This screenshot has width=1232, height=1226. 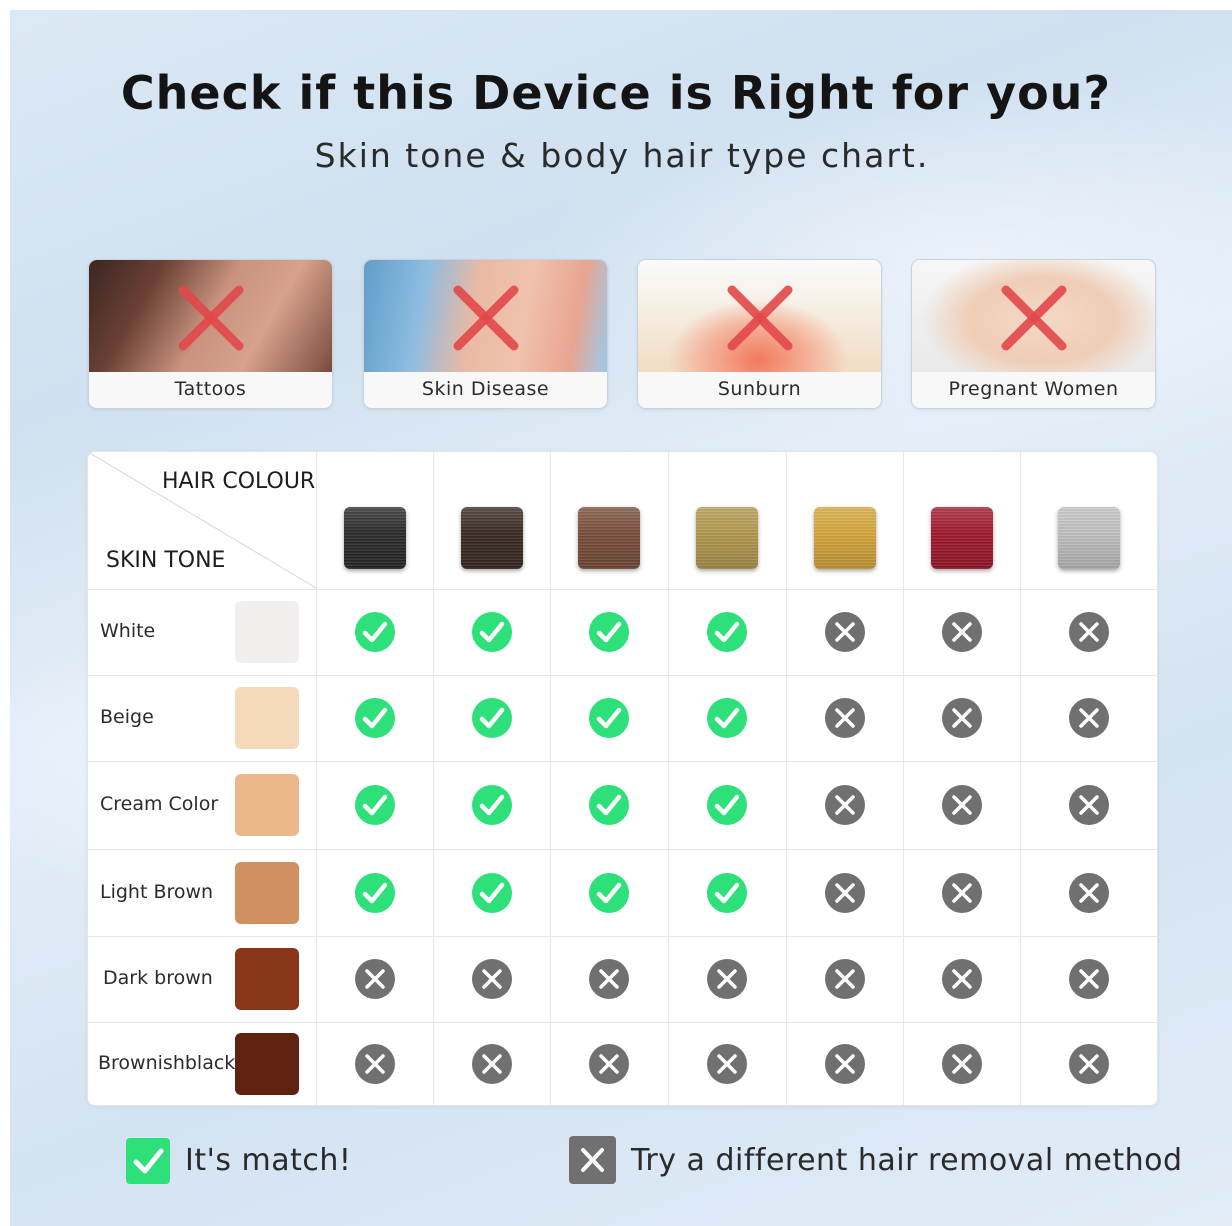 What do you see at coordinates (166, 560) in the screenshot?
I see `skin-tone-header: SKIN TONE` at bounding box center [166, 560].